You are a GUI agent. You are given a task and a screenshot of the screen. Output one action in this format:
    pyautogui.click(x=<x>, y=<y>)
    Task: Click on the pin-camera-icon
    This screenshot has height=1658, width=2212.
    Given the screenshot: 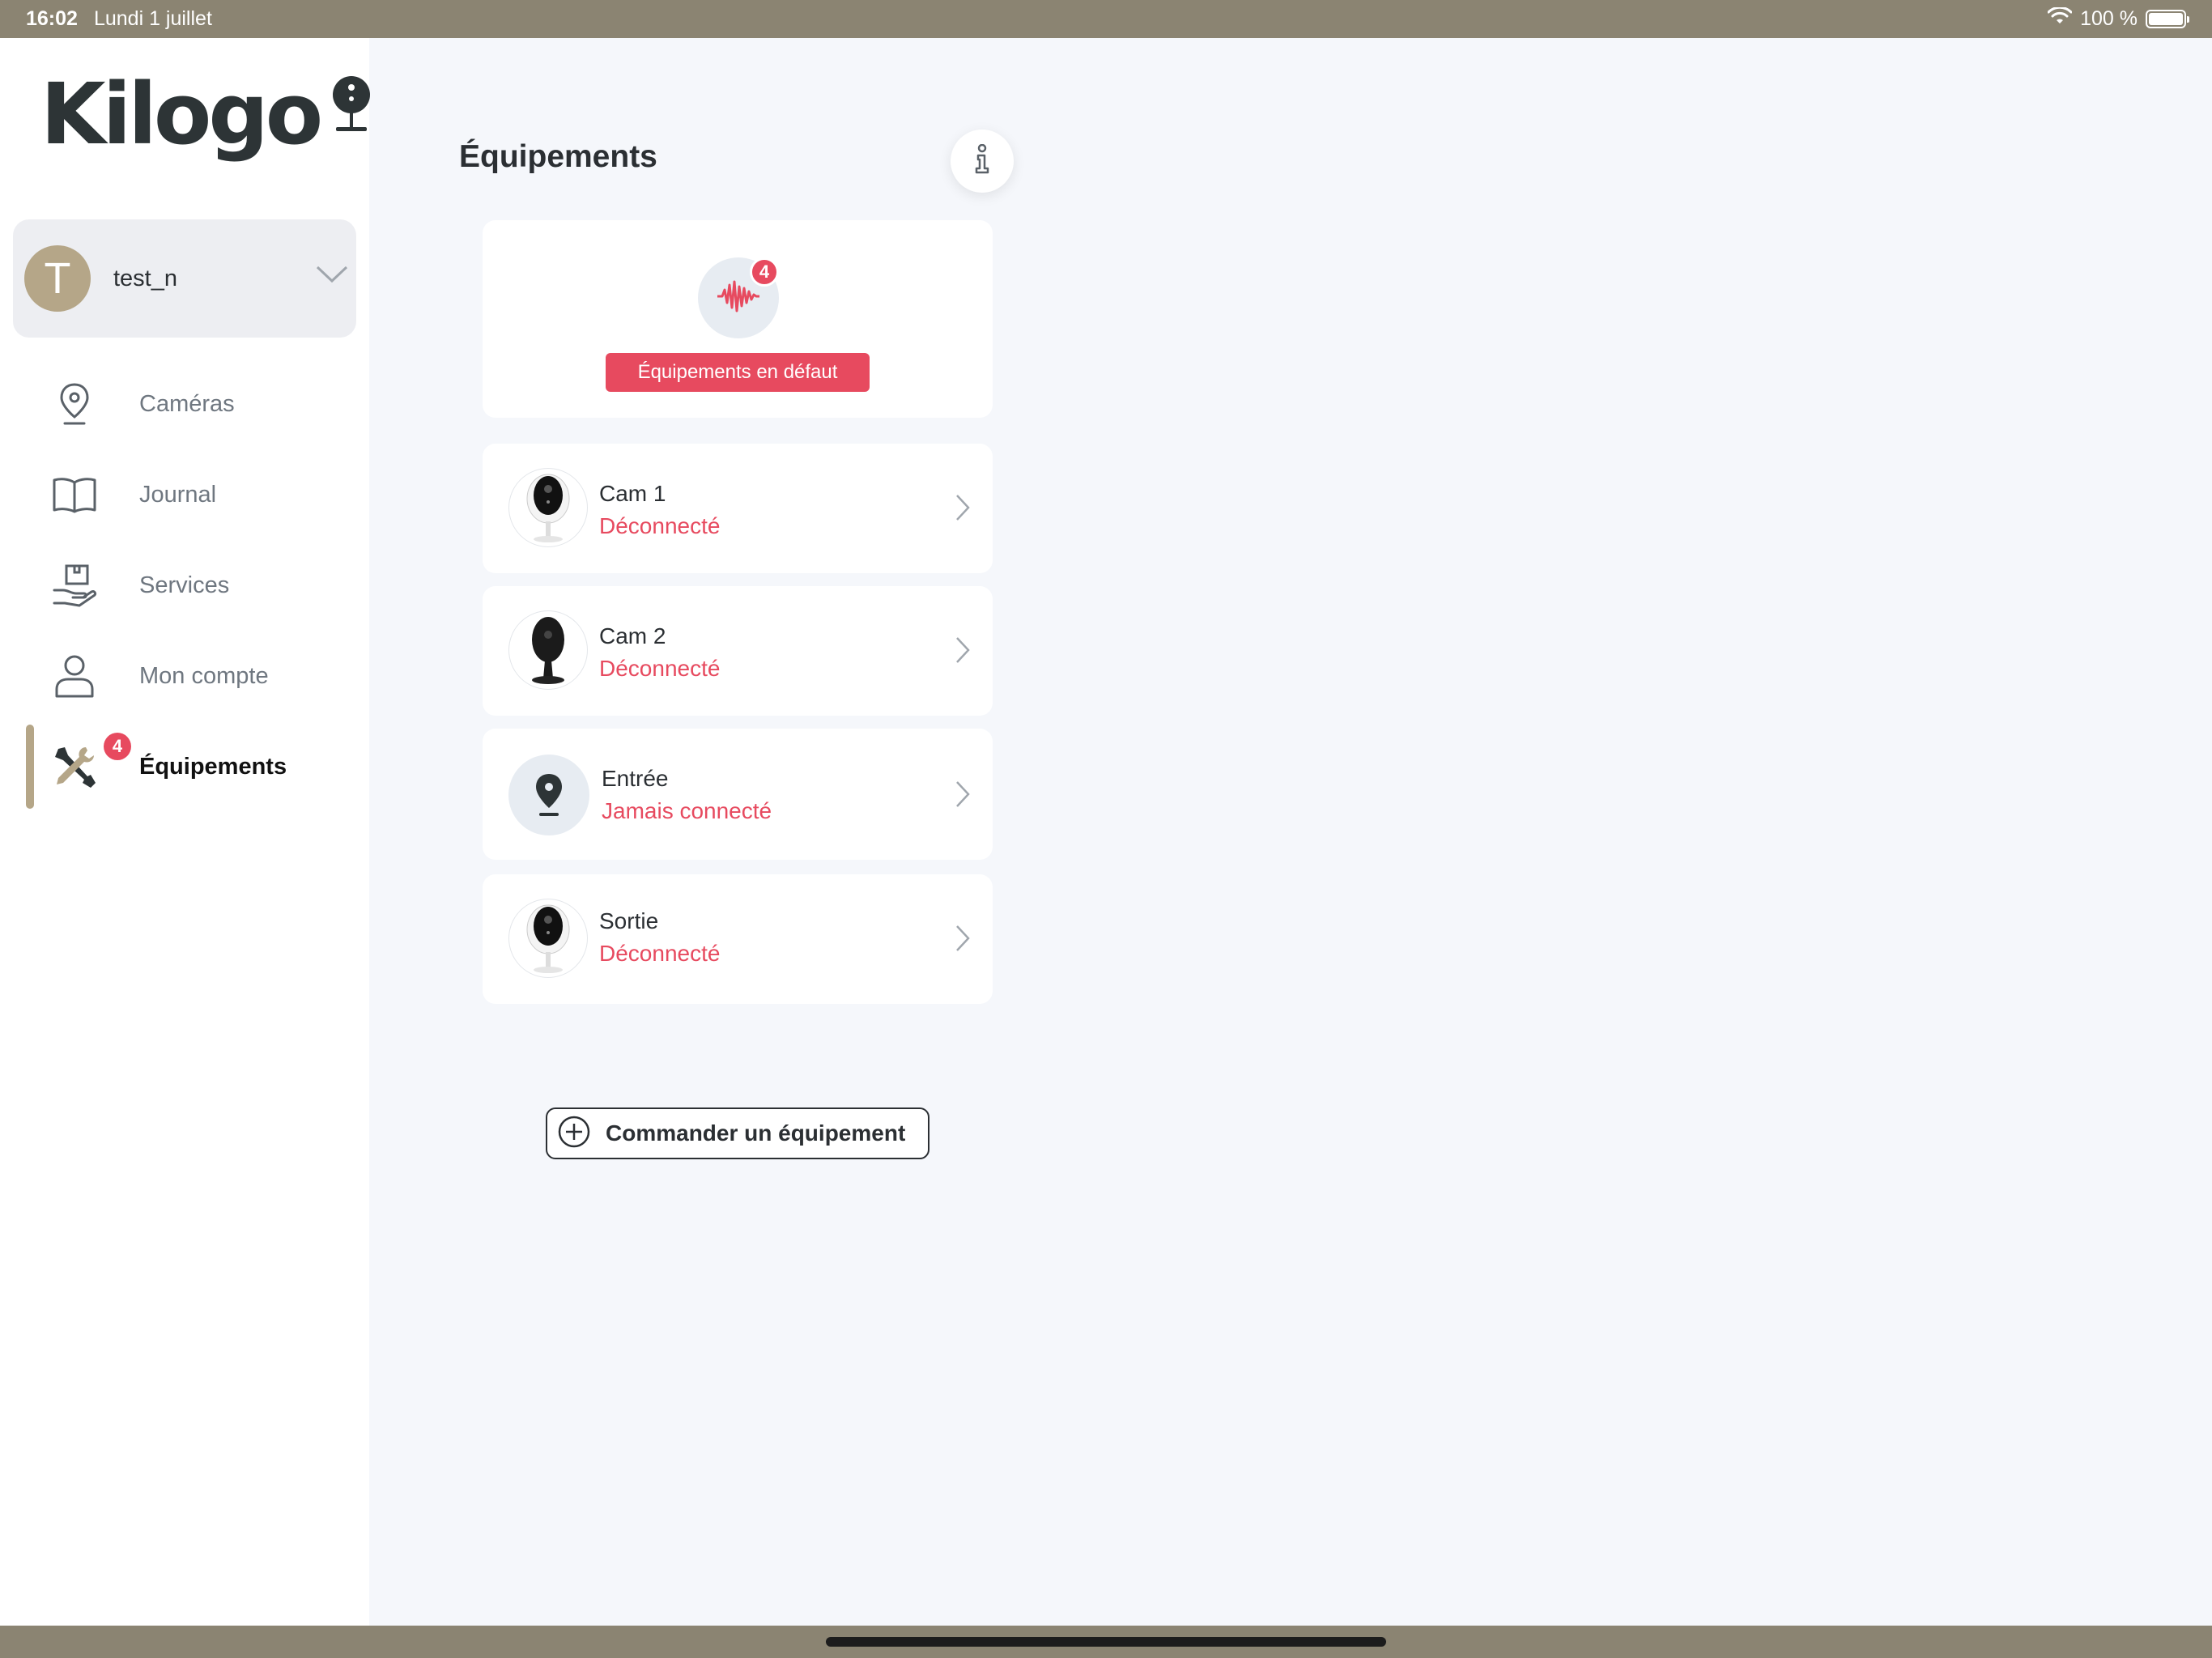 What is the action you would take?
    pyautogui.click(x=548, y=795)
    